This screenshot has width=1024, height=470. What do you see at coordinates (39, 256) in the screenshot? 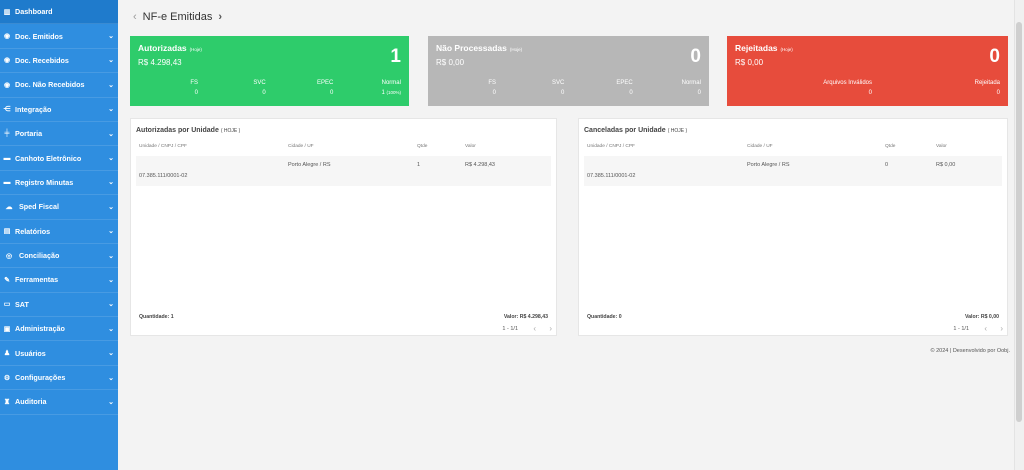
I see `sidebar-item-label: Conciliação` at bounding box center [39, 256].